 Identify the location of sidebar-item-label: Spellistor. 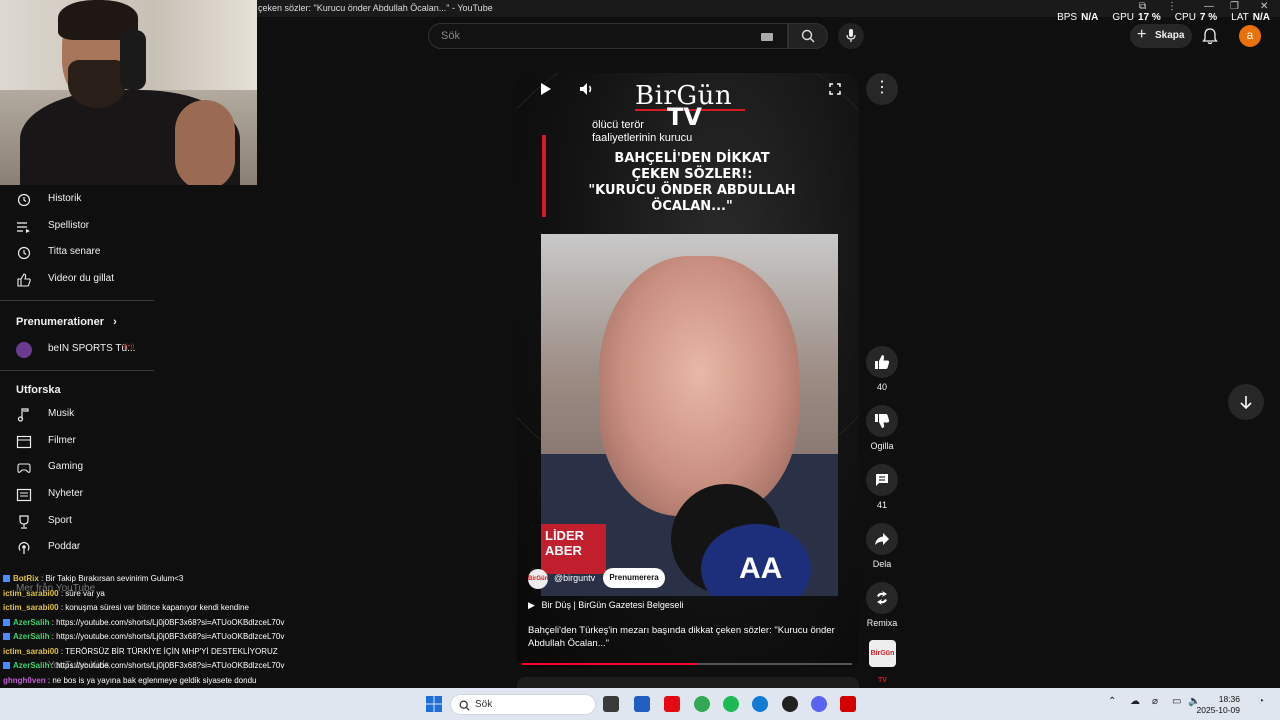
(69, 225).